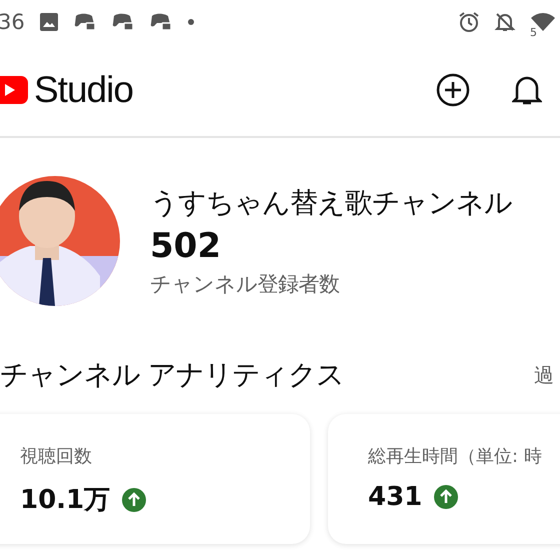 This screenshot has height=560, width=560. Describe the element at coordinates (83, 90) in the screenshot. I see `logo-text: Studio` at that location.